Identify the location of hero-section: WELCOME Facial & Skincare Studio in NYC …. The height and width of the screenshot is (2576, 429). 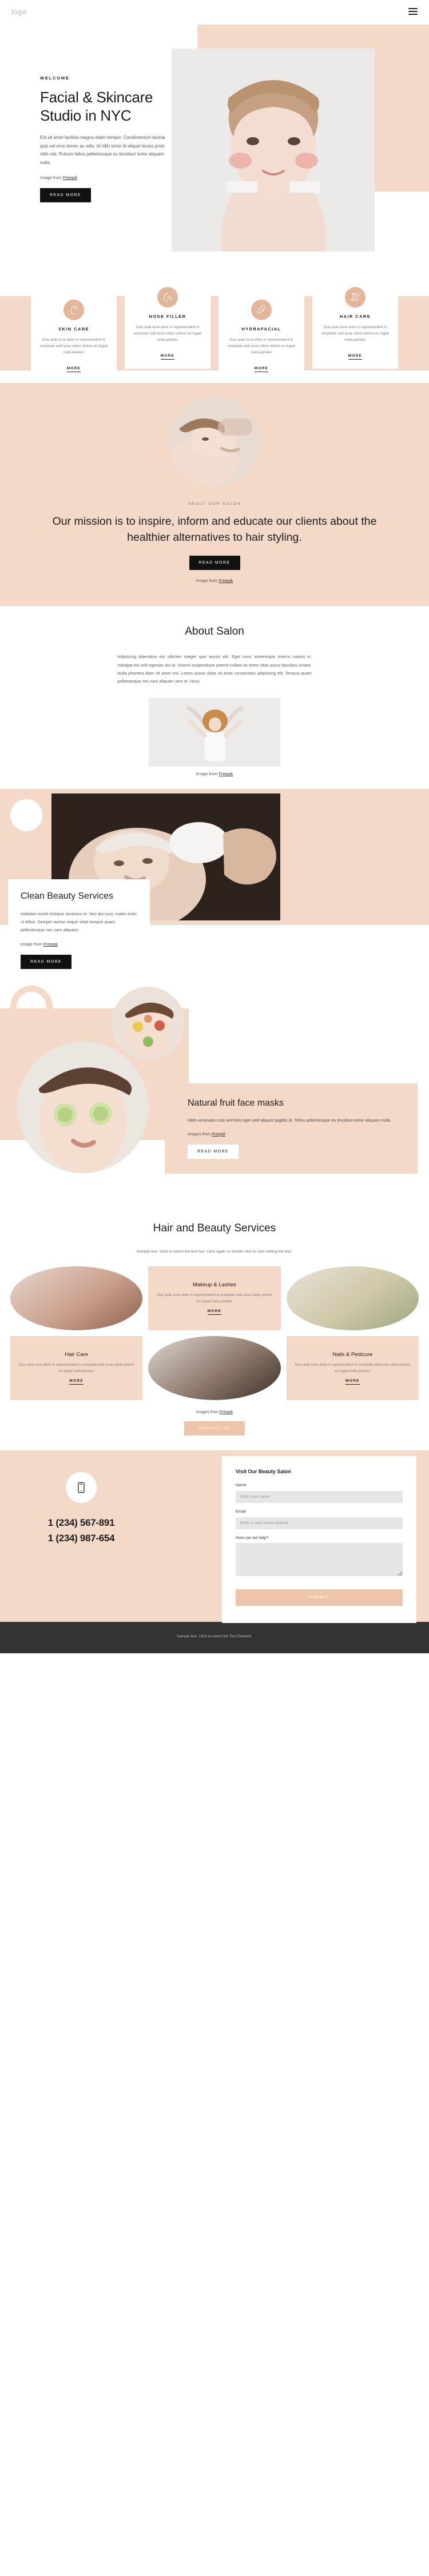
(214, 148).